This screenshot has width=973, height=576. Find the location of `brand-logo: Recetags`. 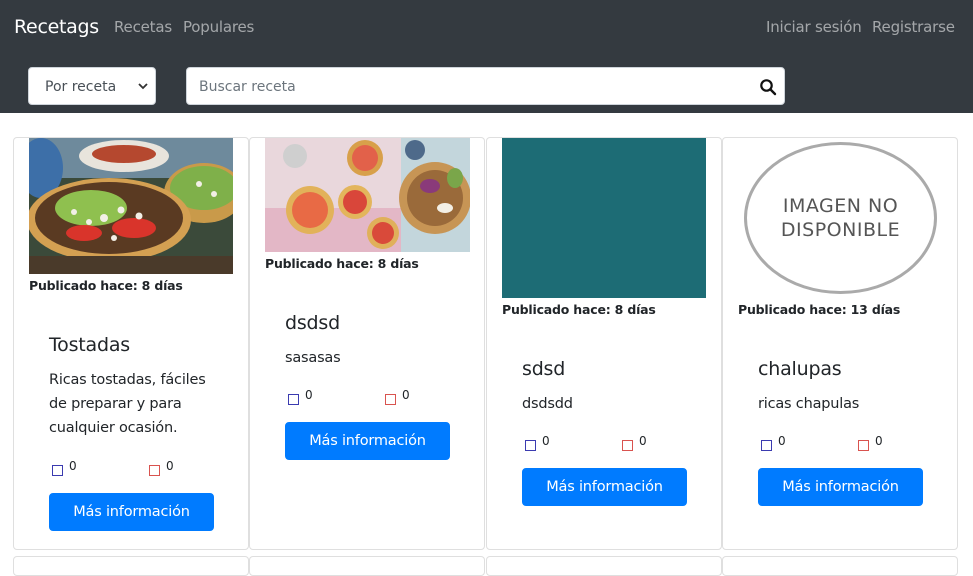

brand-logo: Recetags is located at coordinates (56, 27).